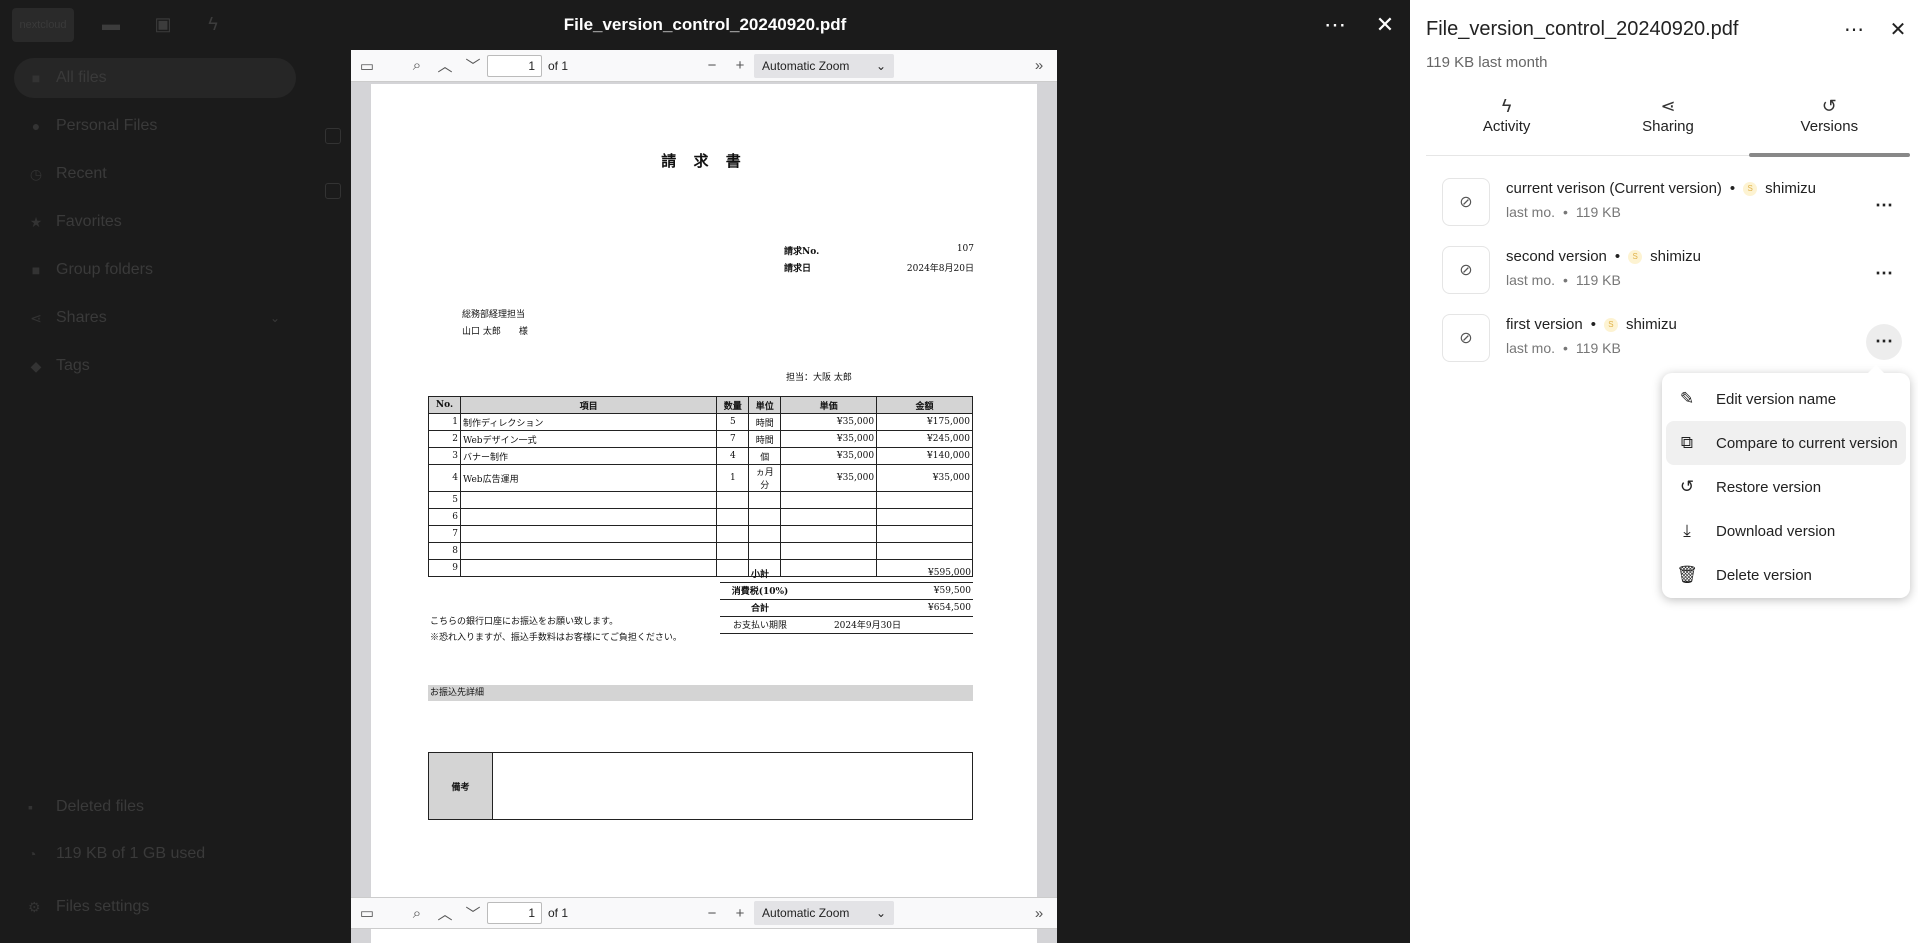 This screenshot has width=1918, height=943. I want to click on nav-item-label: All files, so click(81, 77).